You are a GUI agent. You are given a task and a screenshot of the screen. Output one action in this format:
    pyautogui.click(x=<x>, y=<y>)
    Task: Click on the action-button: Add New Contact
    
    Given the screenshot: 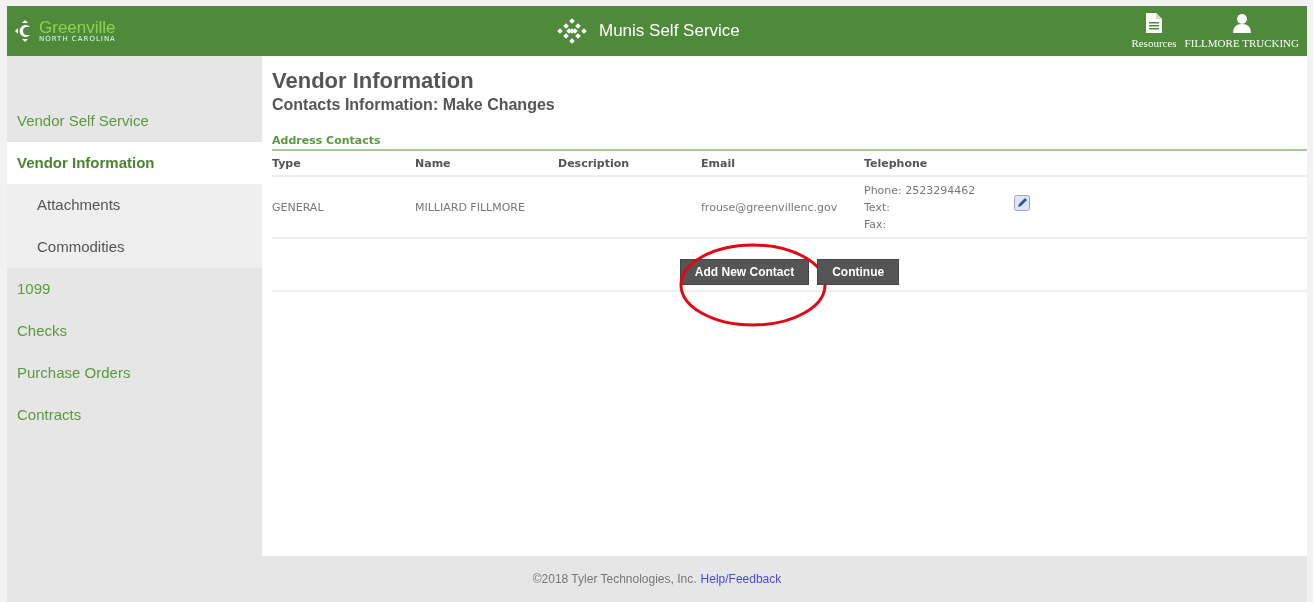 What is the action you would take?
    pyautogui.click(x=744, y=272)
    